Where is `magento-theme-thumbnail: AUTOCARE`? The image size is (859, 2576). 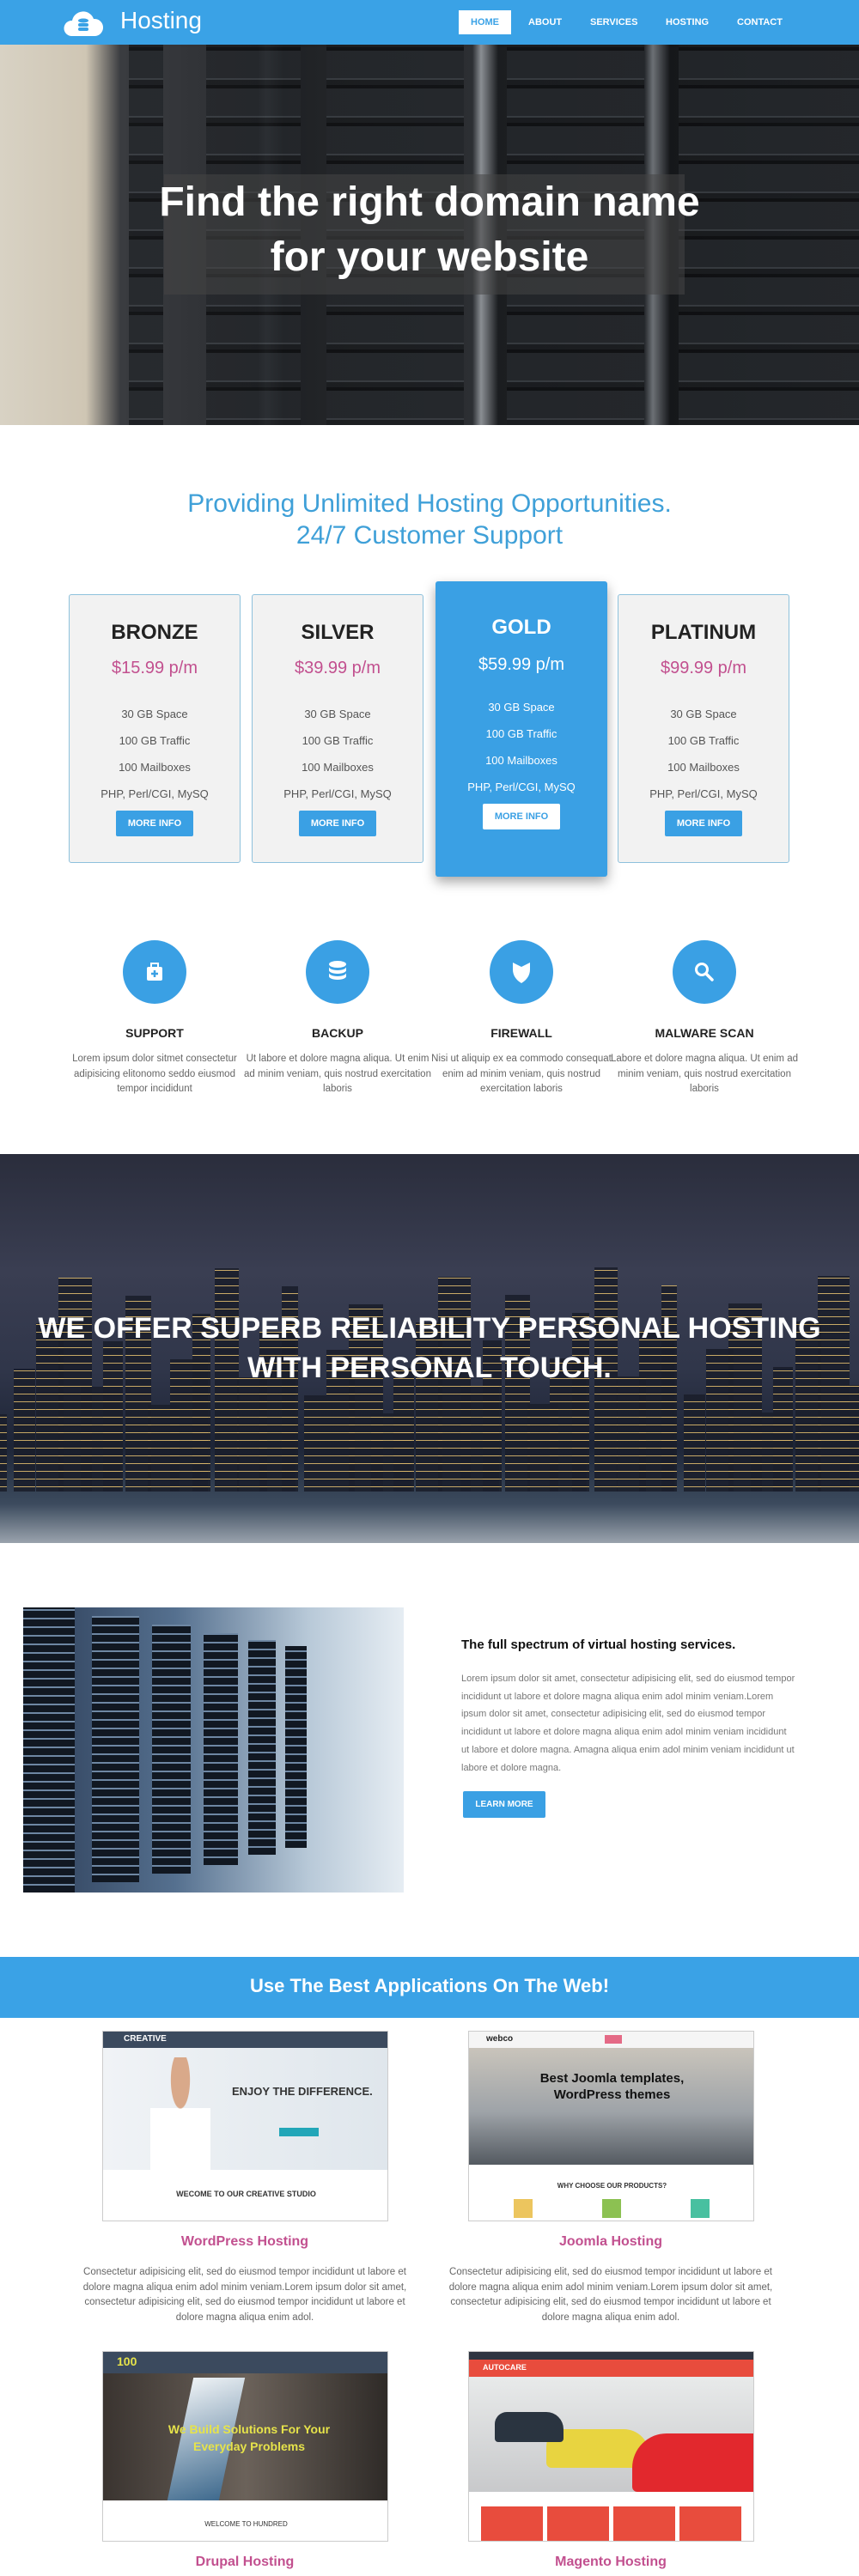
magento-theme-thumbnail: AUTOCARE is located at coordinates (611, 2446).